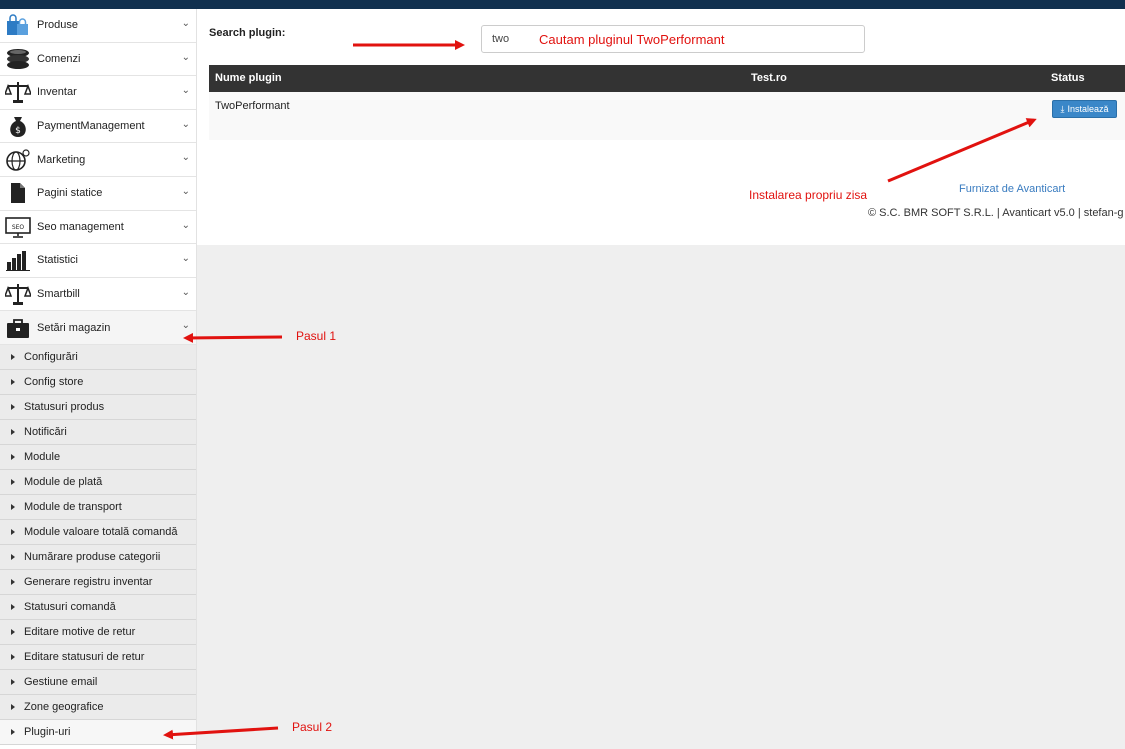 The width and height of the screenshot is (1125, 749). I want to click on sidebar-item-produse: Produse ⌄, so click(98, 26).